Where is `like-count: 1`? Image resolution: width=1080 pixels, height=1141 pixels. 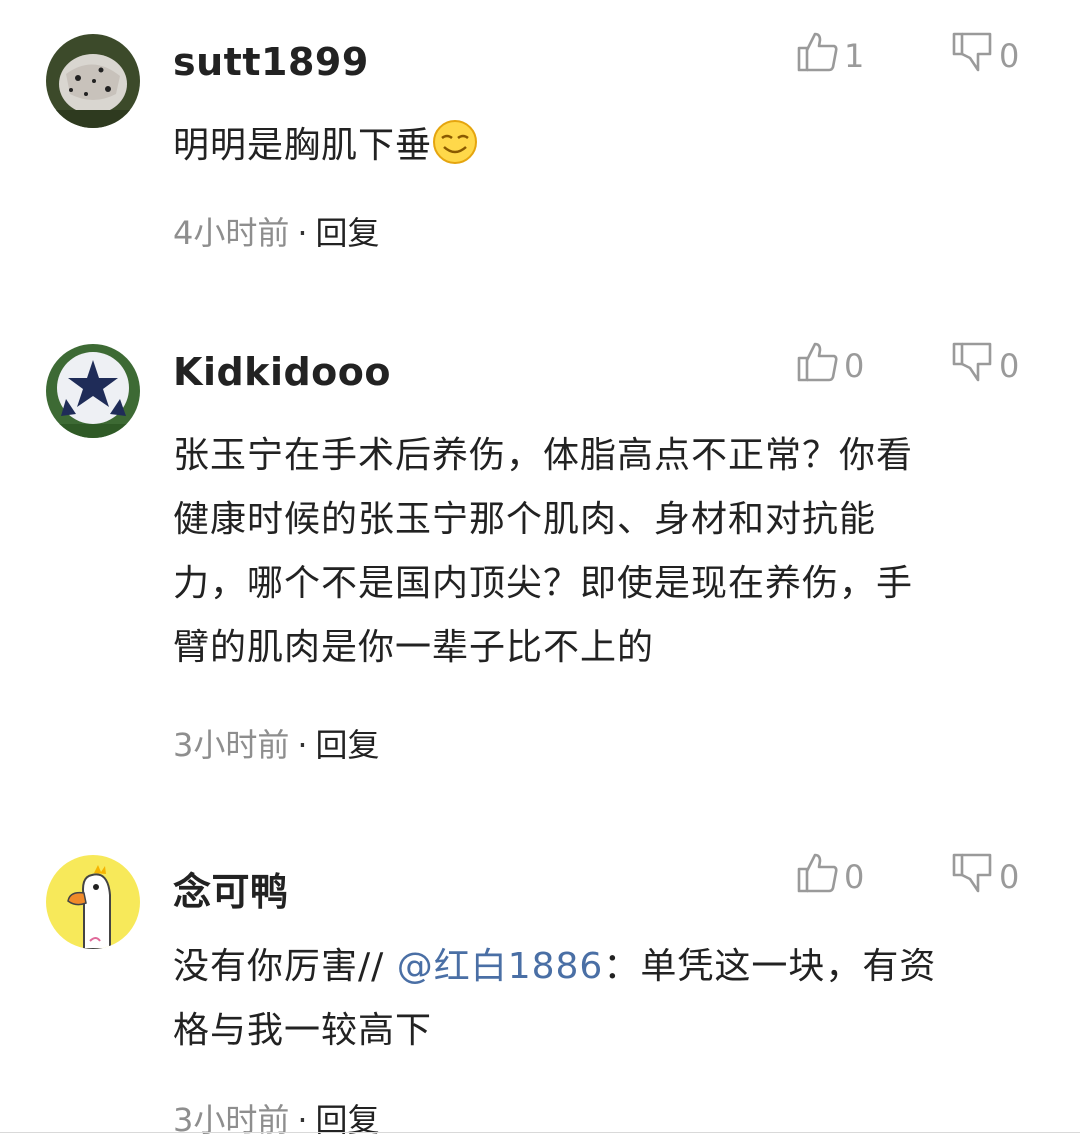 like-count: 1 is located at coordinates (854, 56).